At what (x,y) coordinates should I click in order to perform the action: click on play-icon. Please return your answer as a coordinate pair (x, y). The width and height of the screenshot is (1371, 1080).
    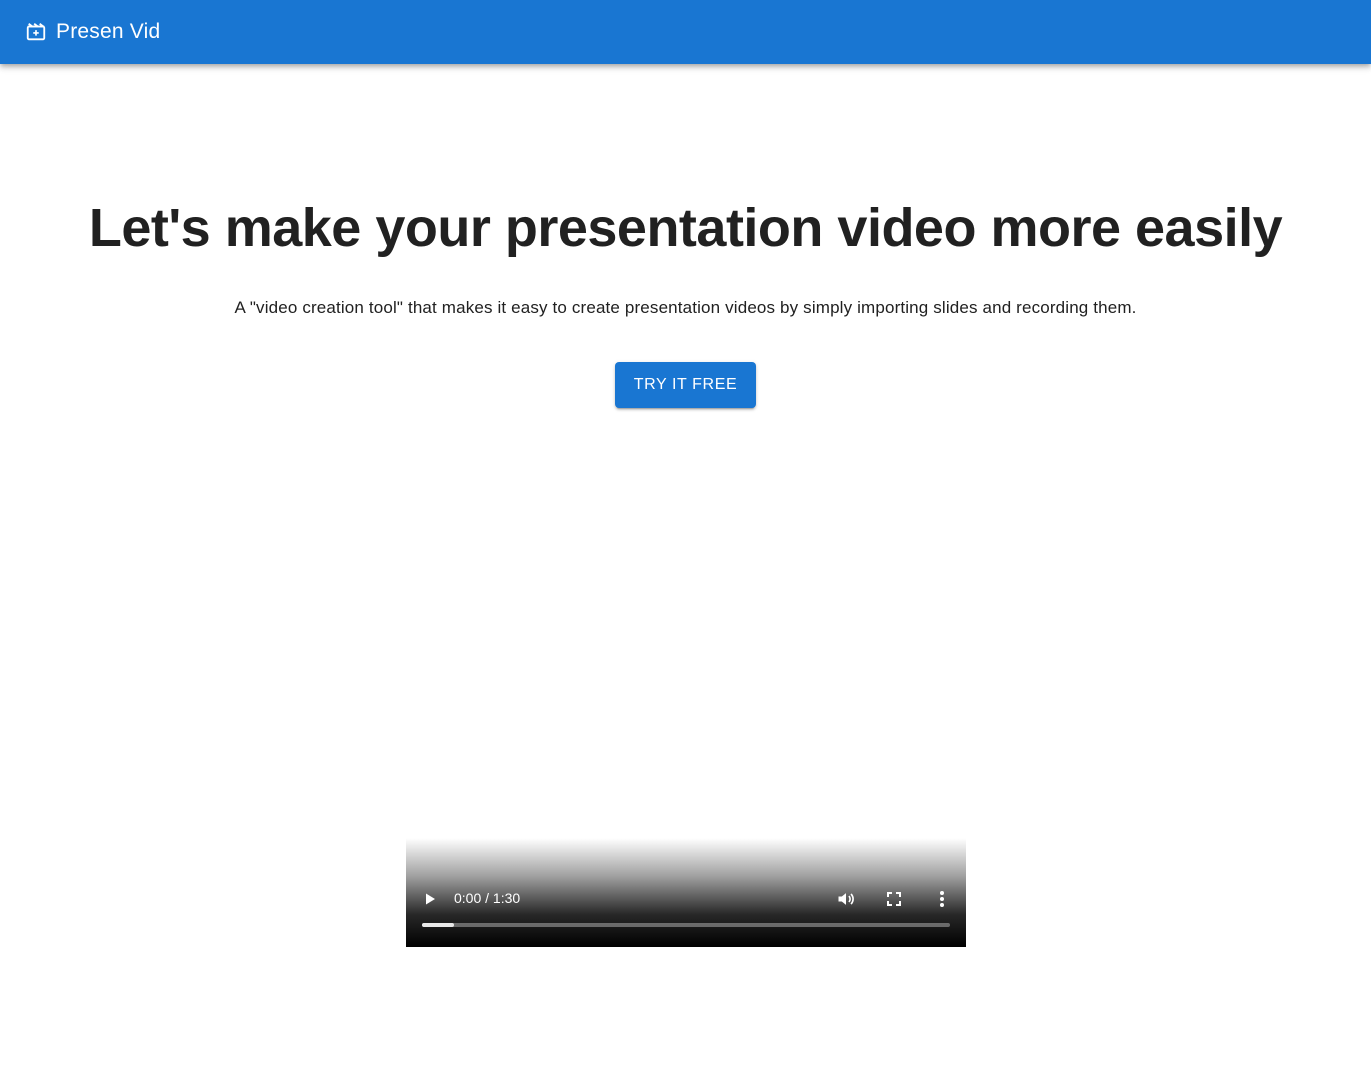
    Looking at the image, I should click on (430, 899).